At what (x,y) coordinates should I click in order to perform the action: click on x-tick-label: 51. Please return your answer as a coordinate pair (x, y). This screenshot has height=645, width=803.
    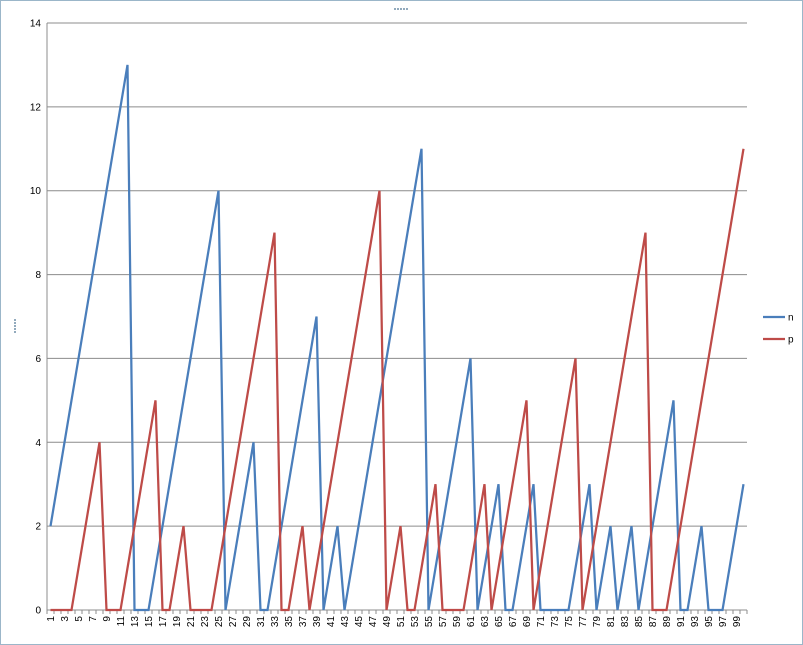
    Looking at the image, I should click on (401, 622).